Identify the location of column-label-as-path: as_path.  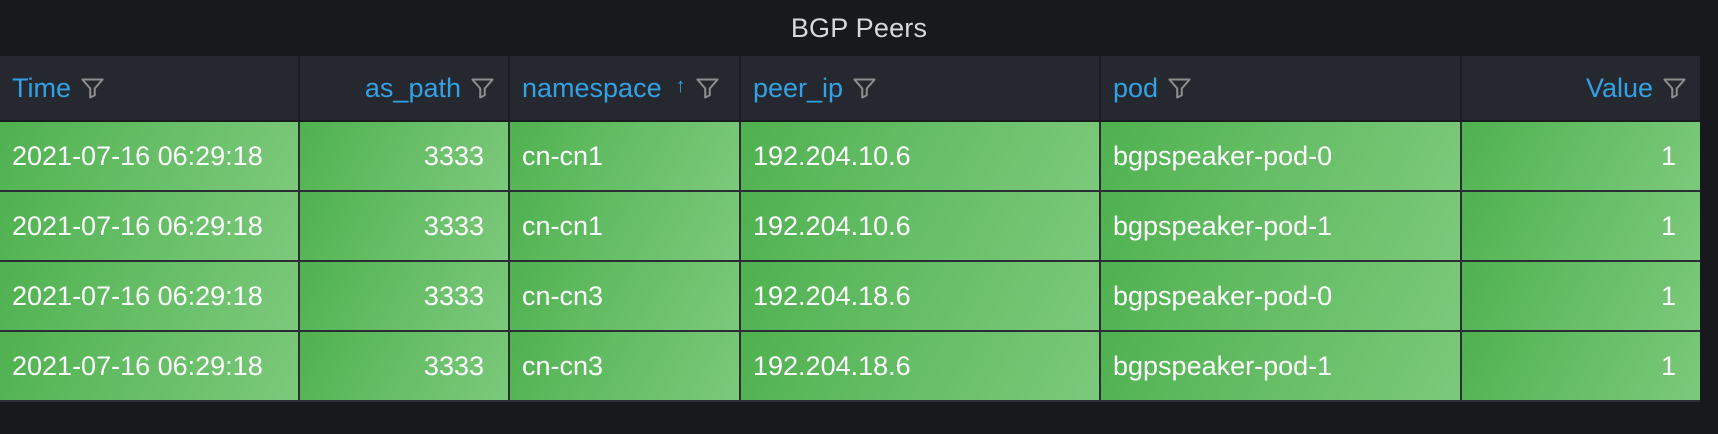
(412, 87).